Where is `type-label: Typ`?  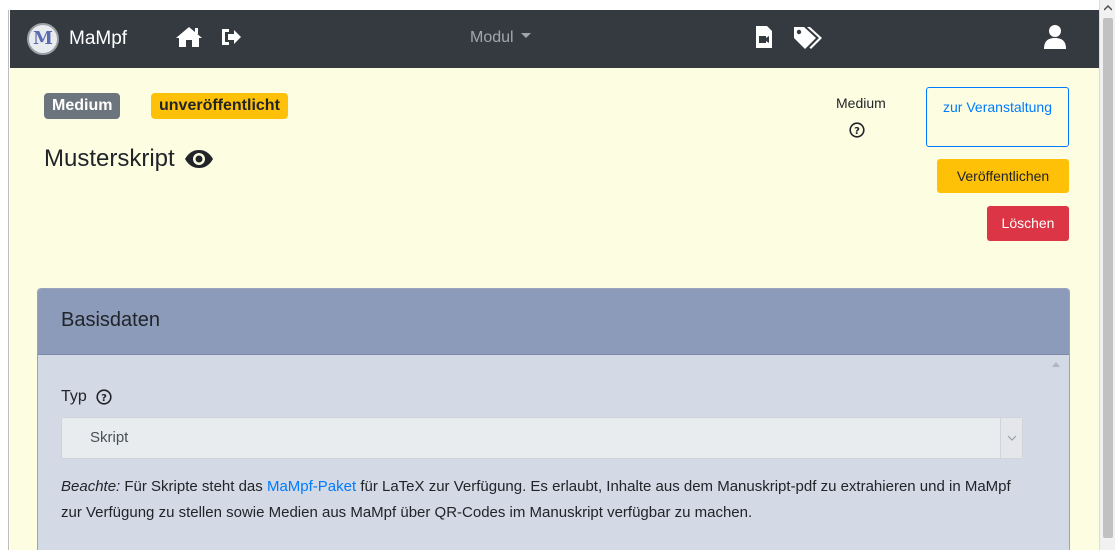
type-label: Typ is located at coordinates (74, 396).